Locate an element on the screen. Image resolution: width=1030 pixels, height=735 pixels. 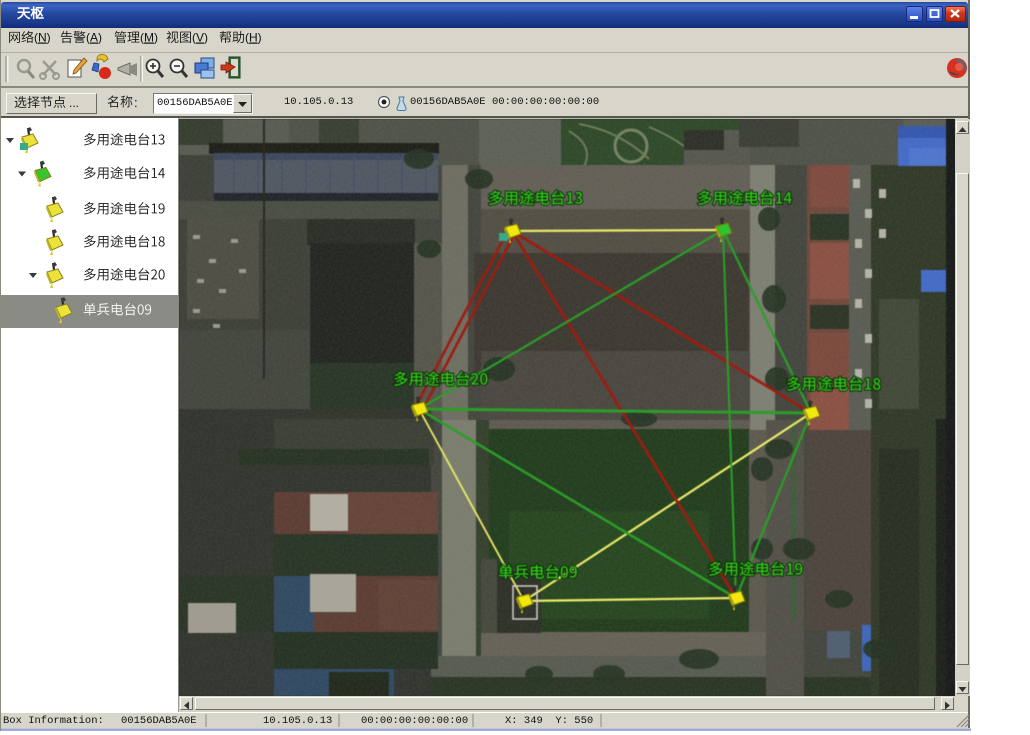
svg-text: (V) is located at coordinates (200, 38).